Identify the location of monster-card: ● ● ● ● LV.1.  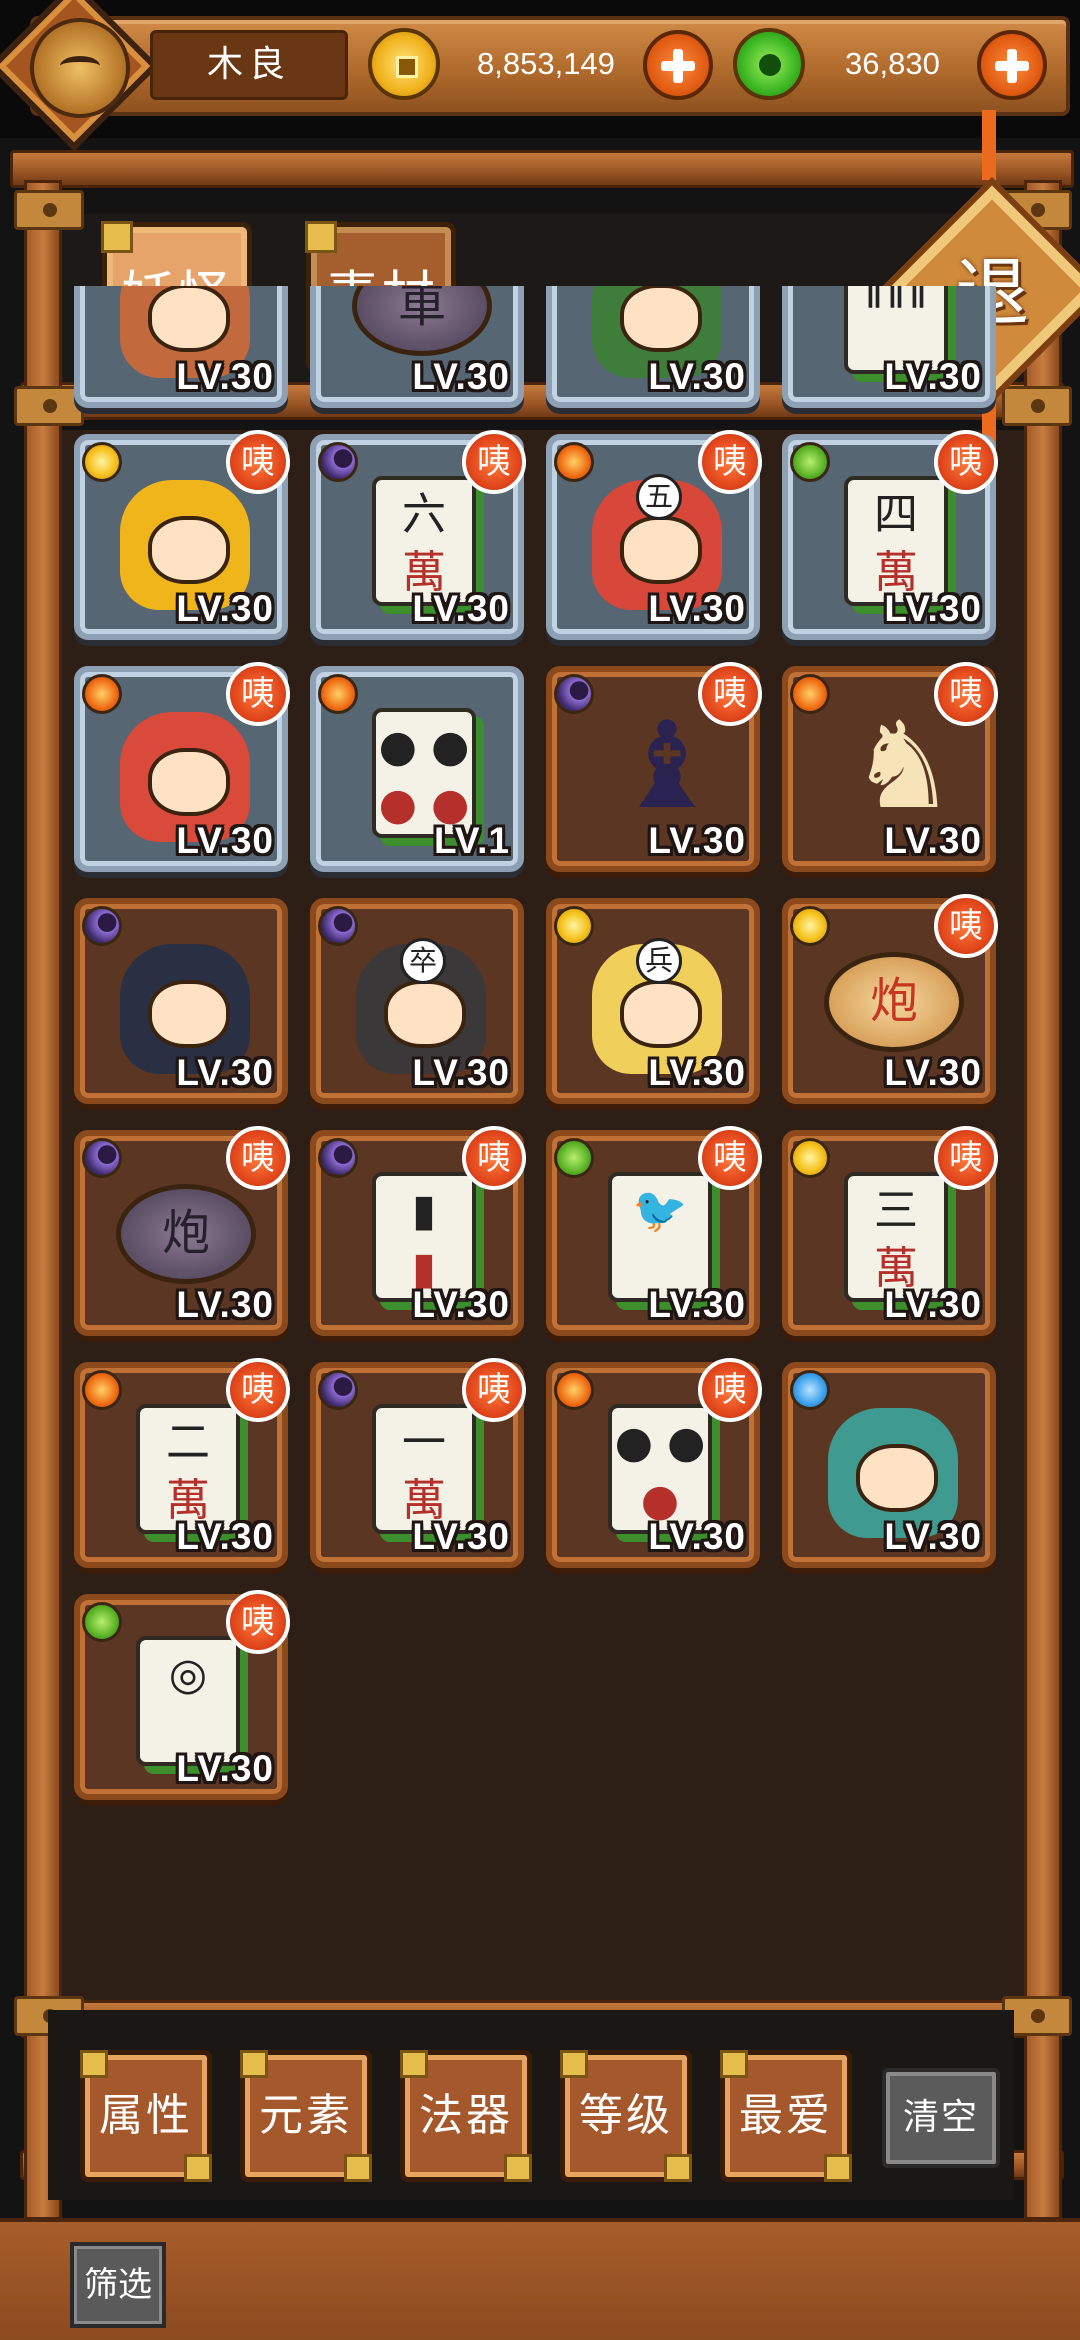
(417, 769).